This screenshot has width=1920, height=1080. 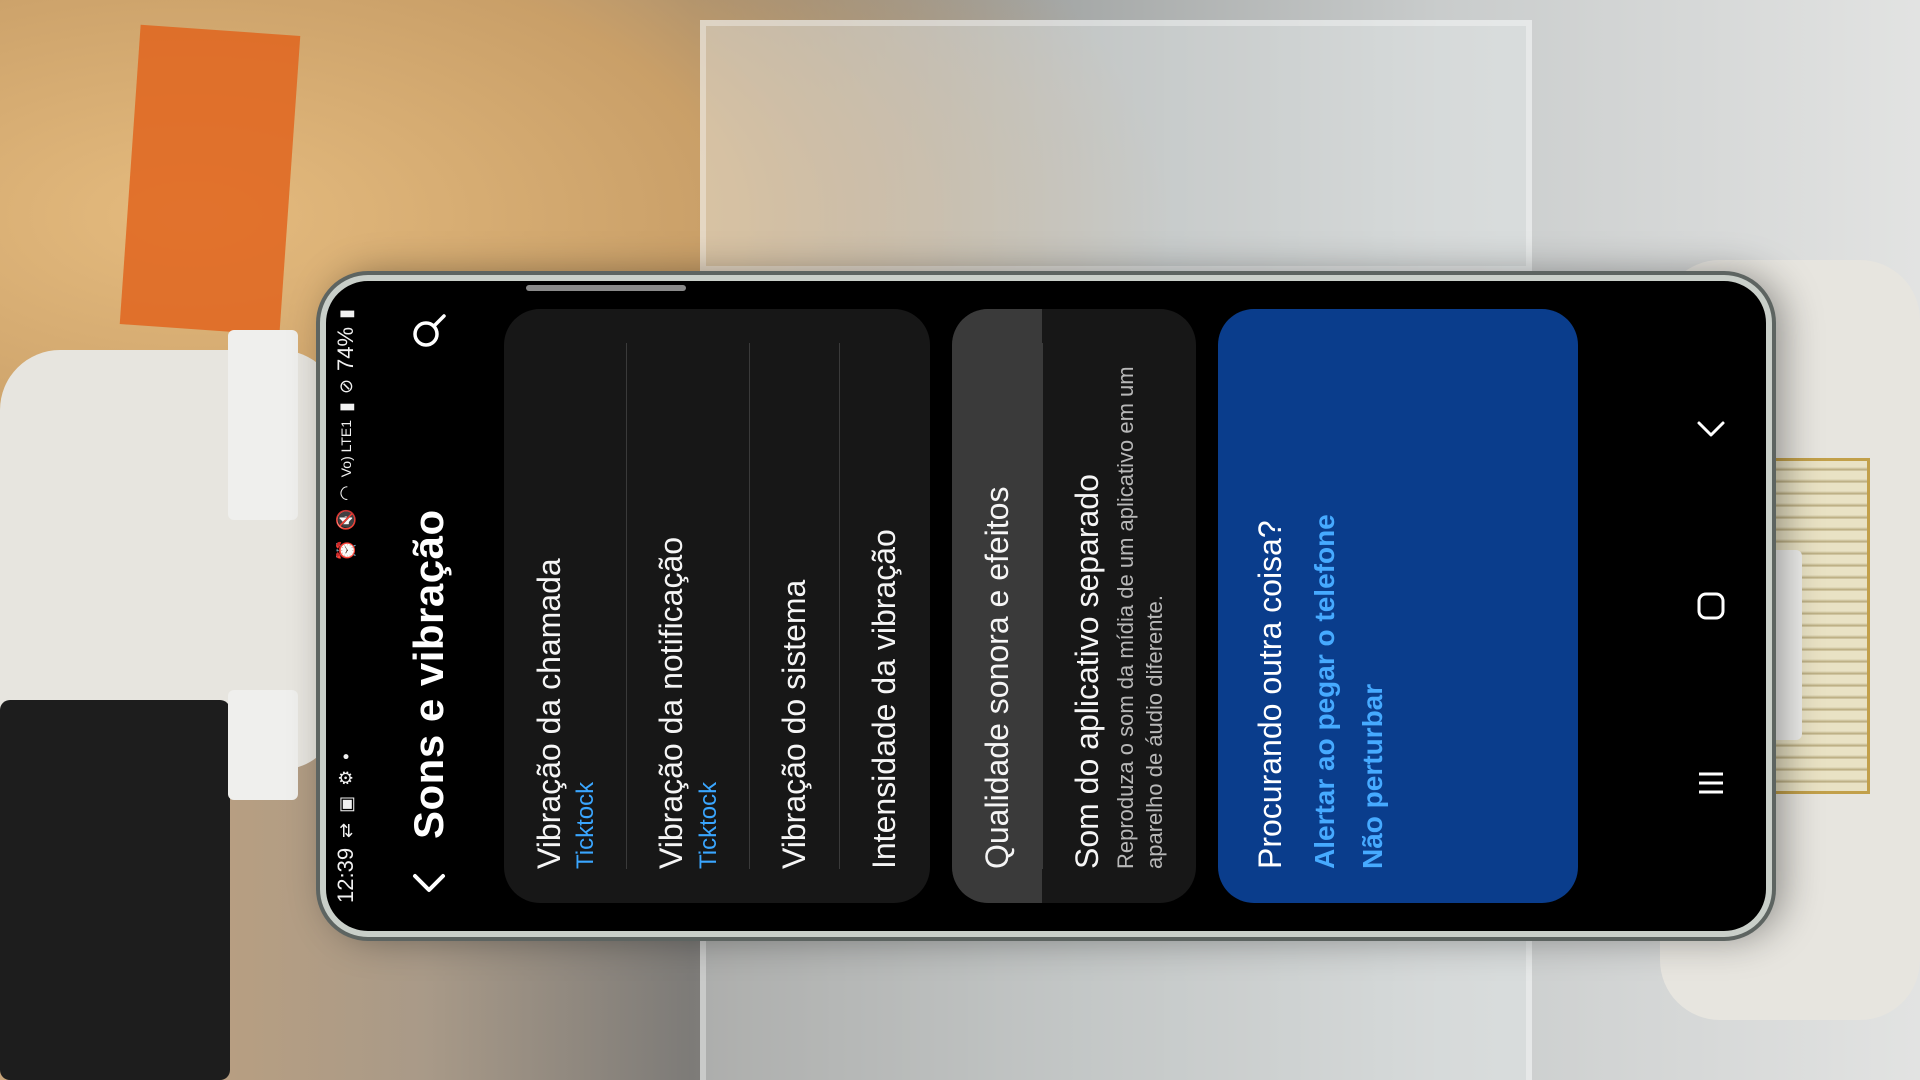 I want to click on back-button, so click(x=429, y=883).